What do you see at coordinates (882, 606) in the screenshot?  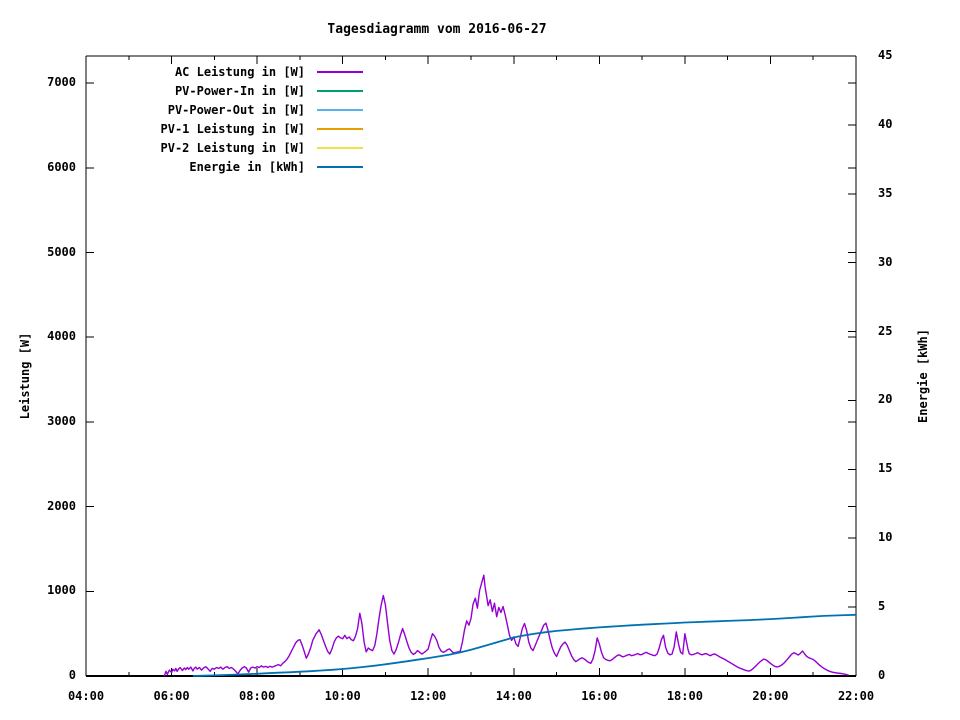 I see `y2-tick-label: 5` at bounding box center [882, 606].